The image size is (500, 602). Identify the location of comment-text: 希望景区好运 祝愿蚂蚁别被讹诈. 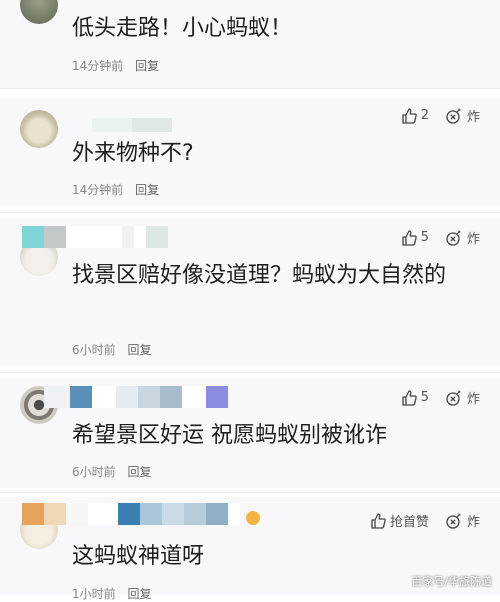
(229, 435).